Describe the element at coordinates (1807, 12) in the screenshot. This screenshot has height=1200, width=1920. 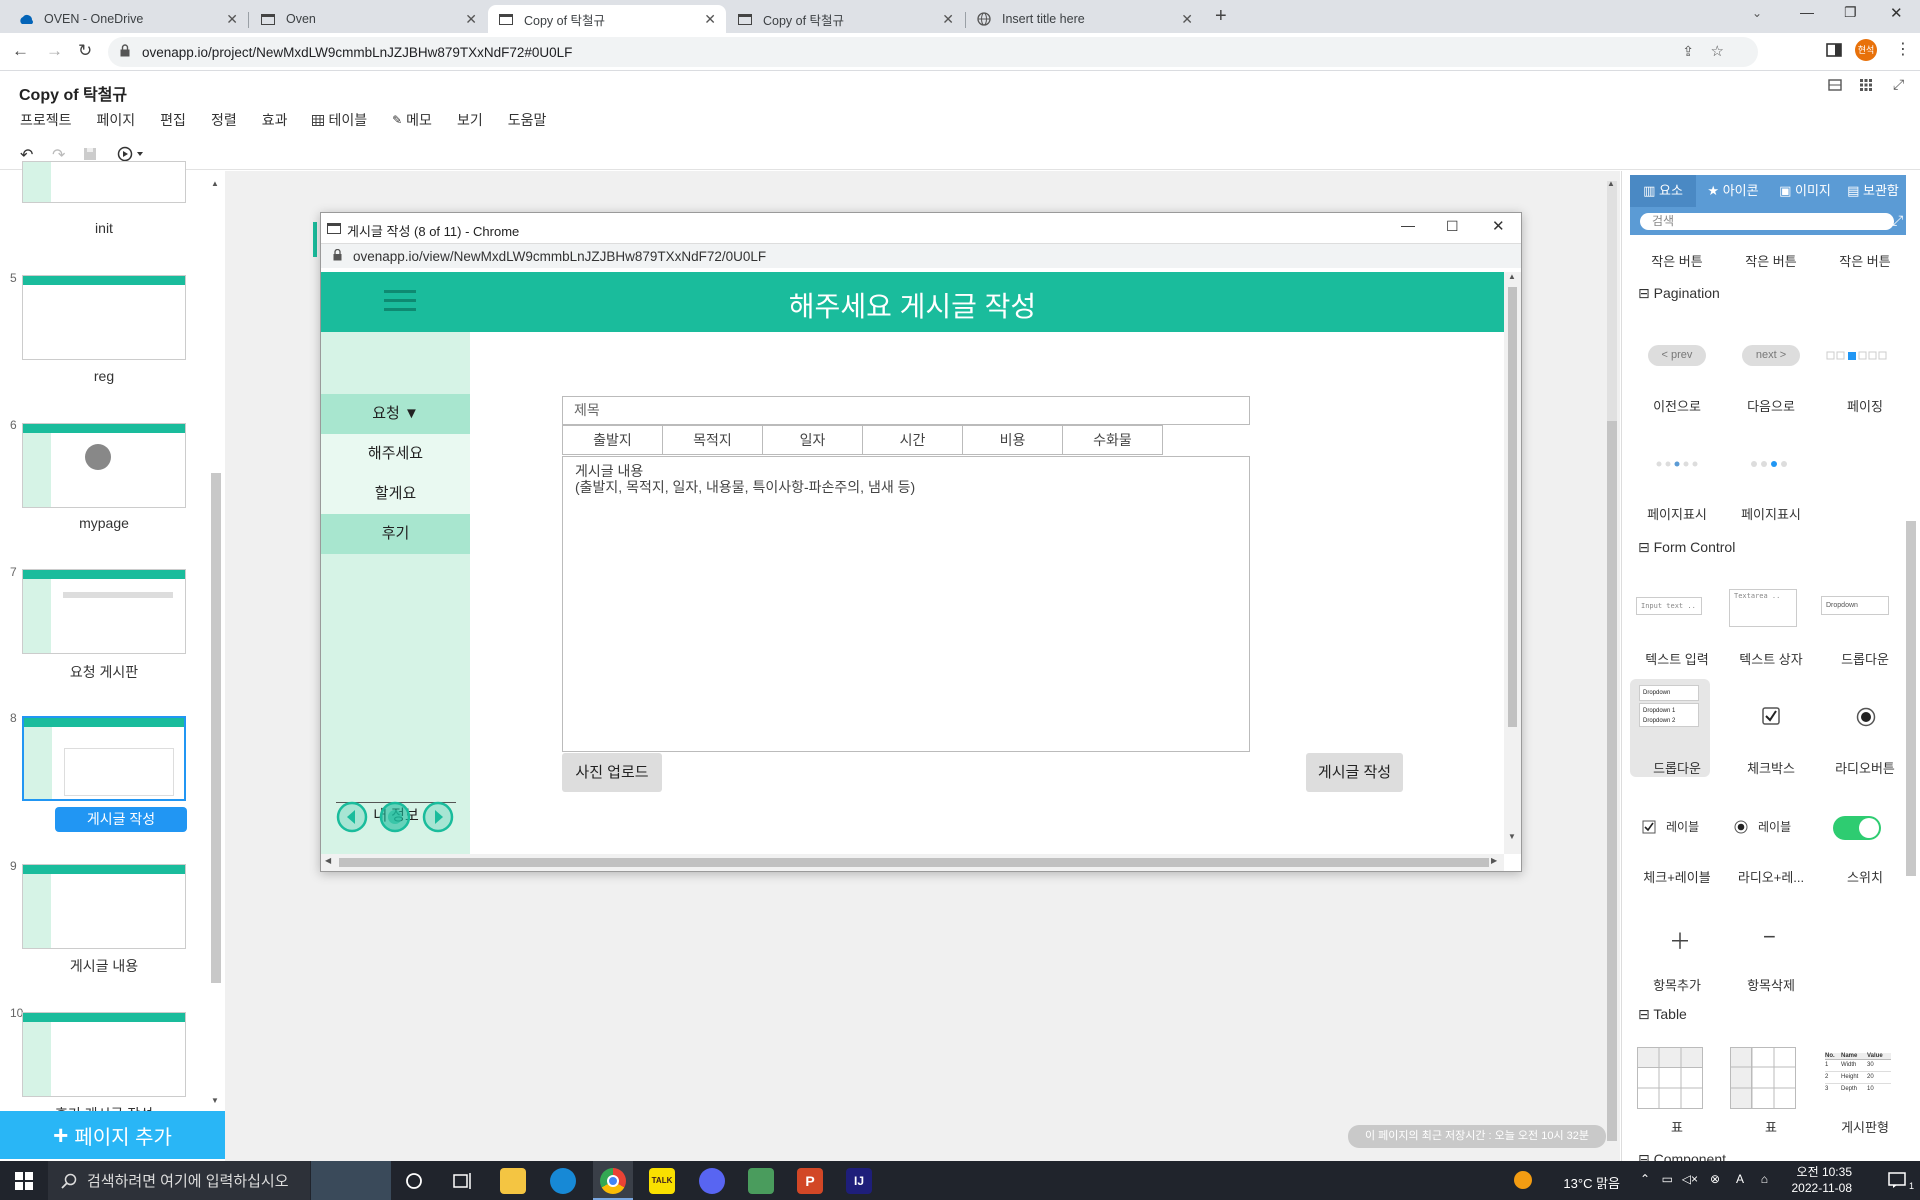
I see `minimize-icon: —` at that location.